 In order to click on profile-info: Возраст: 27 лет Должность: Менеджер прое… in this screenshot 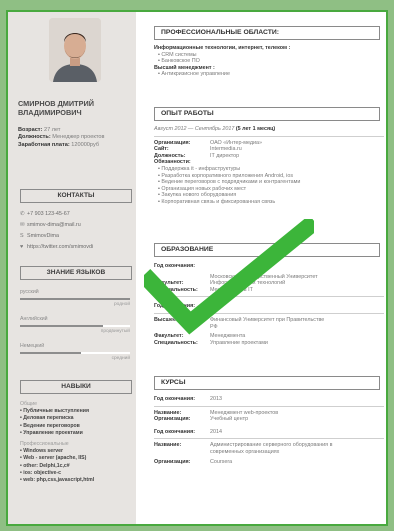, I will do `click(76, 138)`.